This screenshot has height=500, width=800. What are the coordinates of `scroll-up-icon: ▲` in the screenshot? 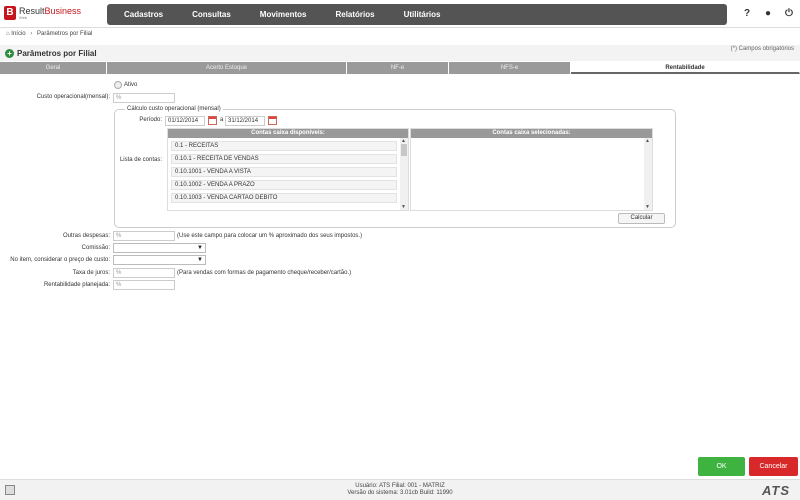 It's located at (647, 141).